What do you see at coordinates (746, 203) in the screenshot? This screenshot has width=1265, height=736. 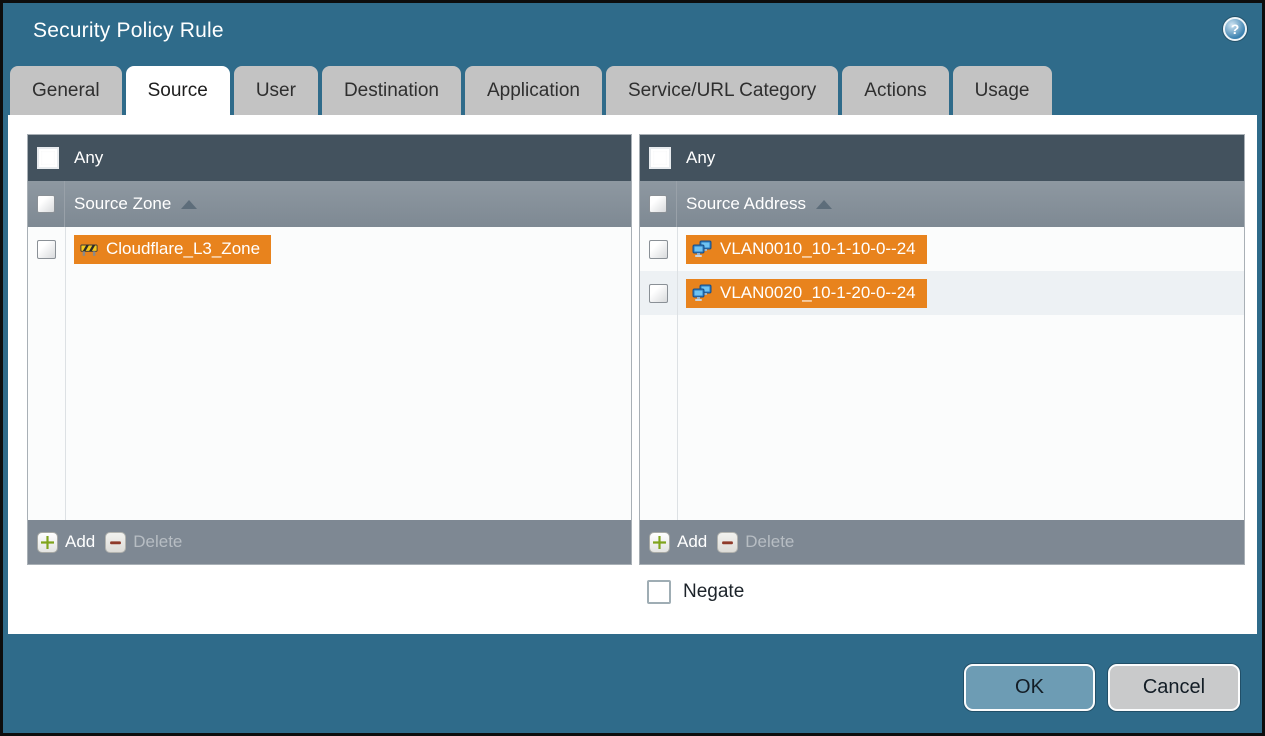 I see `source-address-column-label: Source Address` at bounding box center [746, 203].